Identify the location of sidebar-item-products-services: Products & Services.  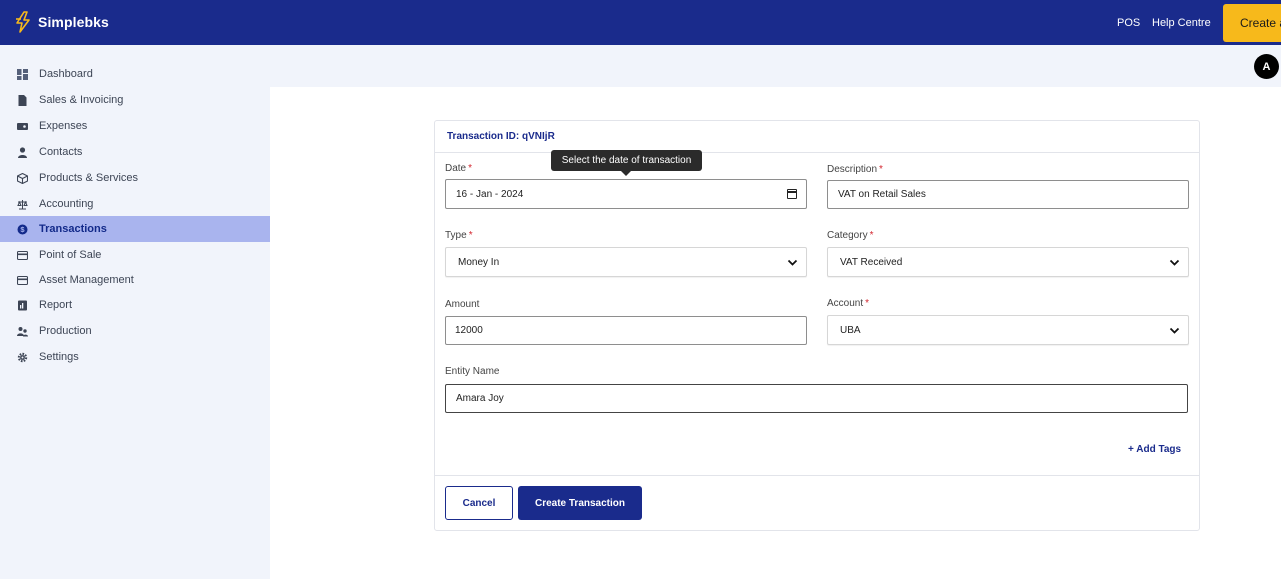
(135, 178).